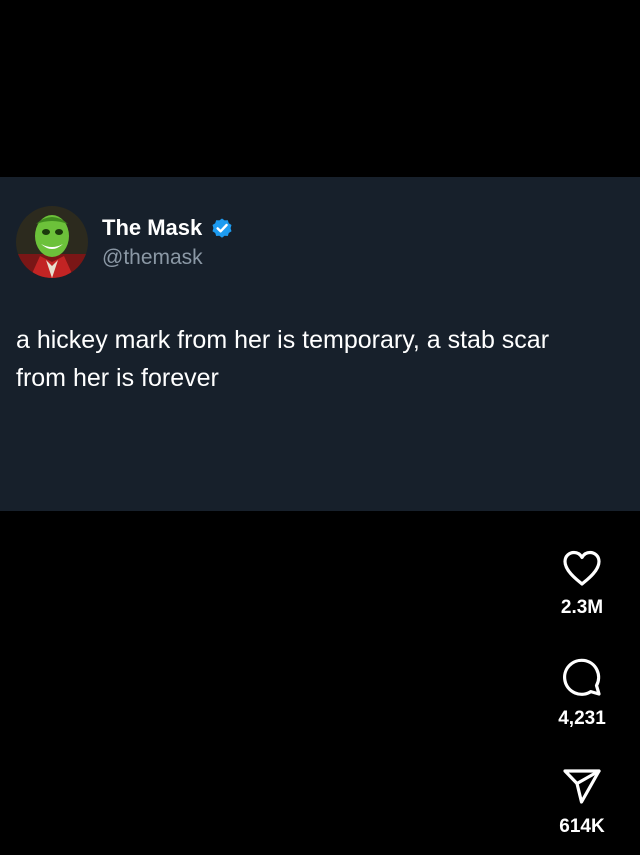 This screenshot has width=640, height=855. I want to click on share-action: 614K, so click(582, 803).